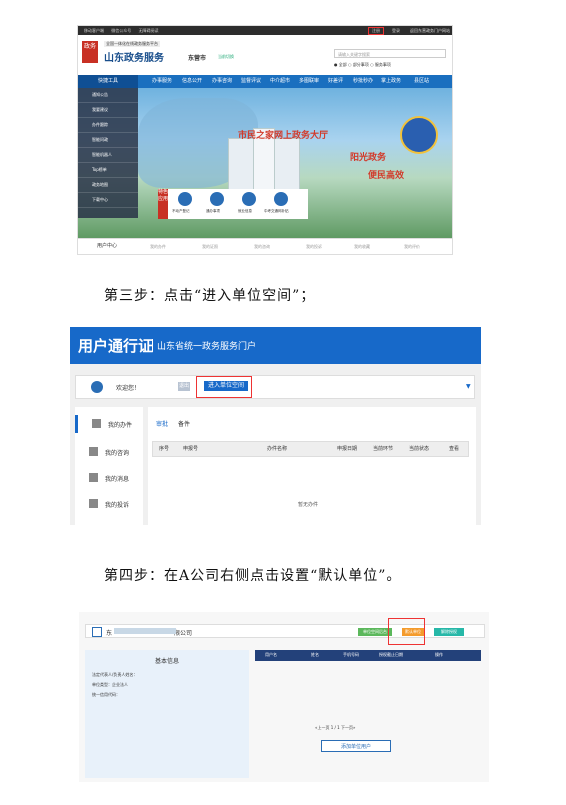  What do you see at coordinates (271, 654) in the screenshot?
I see `column-header: 用户名` at bounding box center [271, 654].